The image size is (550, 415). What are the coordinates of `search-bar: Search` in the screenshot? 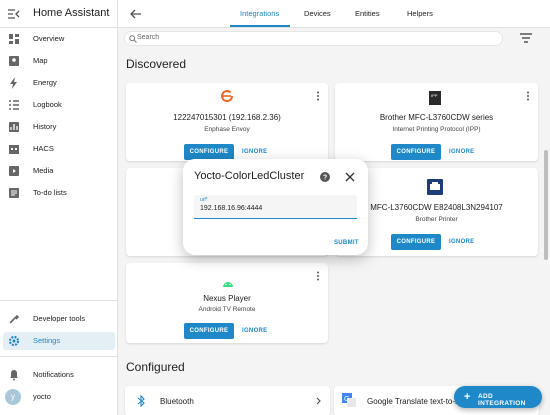 It's located at (313, 38).